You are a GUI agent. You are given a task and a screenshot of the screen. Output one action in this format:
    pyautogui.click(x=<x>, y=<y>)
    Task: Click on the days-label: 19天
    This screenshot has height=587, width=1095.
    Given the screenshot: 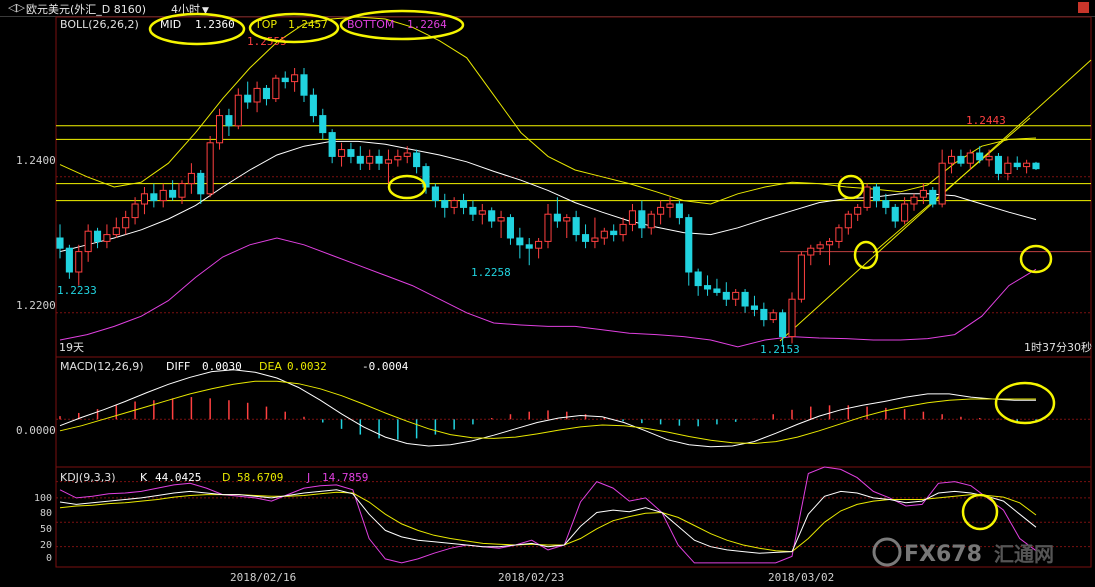 What is the action you would take?
    pyautogui.click(x=71, y=347)
    